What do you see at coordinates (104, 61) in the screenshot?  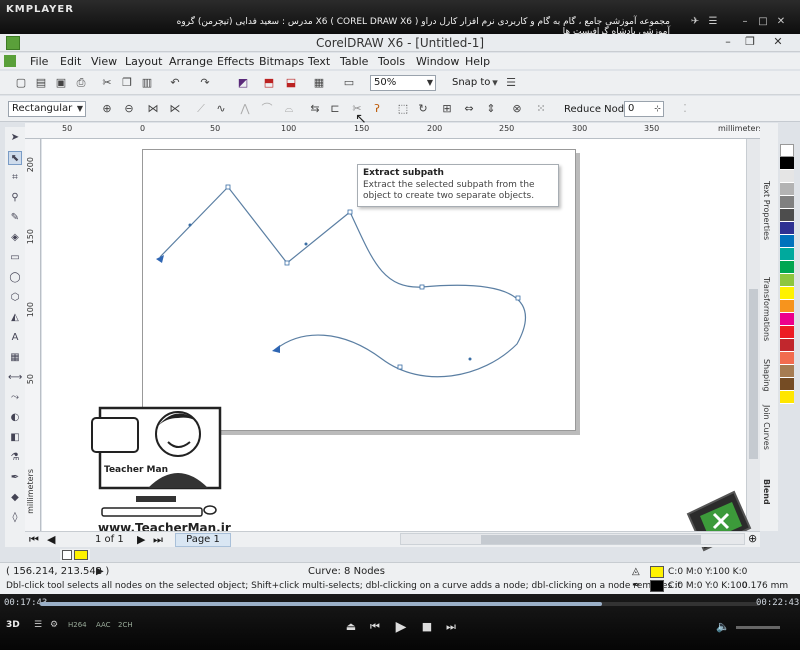 I see `menu-view: View` at bounding box center [104, 61].